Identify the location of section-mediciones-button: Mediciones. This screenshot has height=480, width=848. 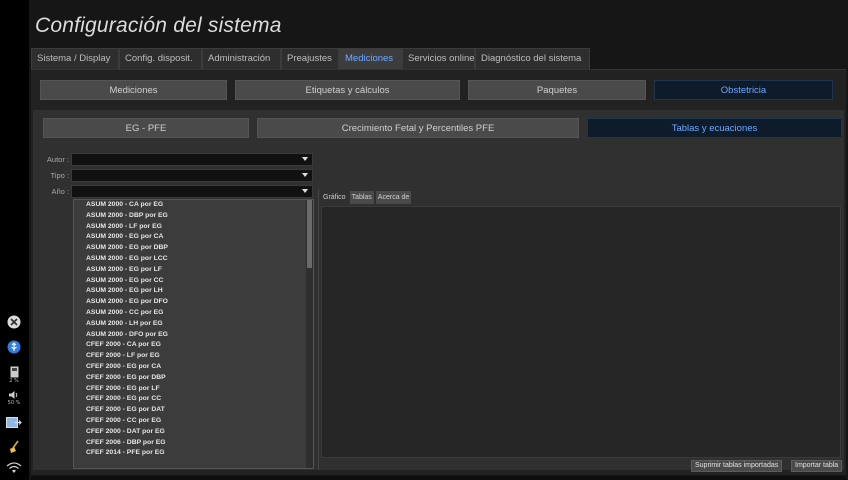
(133, 90).